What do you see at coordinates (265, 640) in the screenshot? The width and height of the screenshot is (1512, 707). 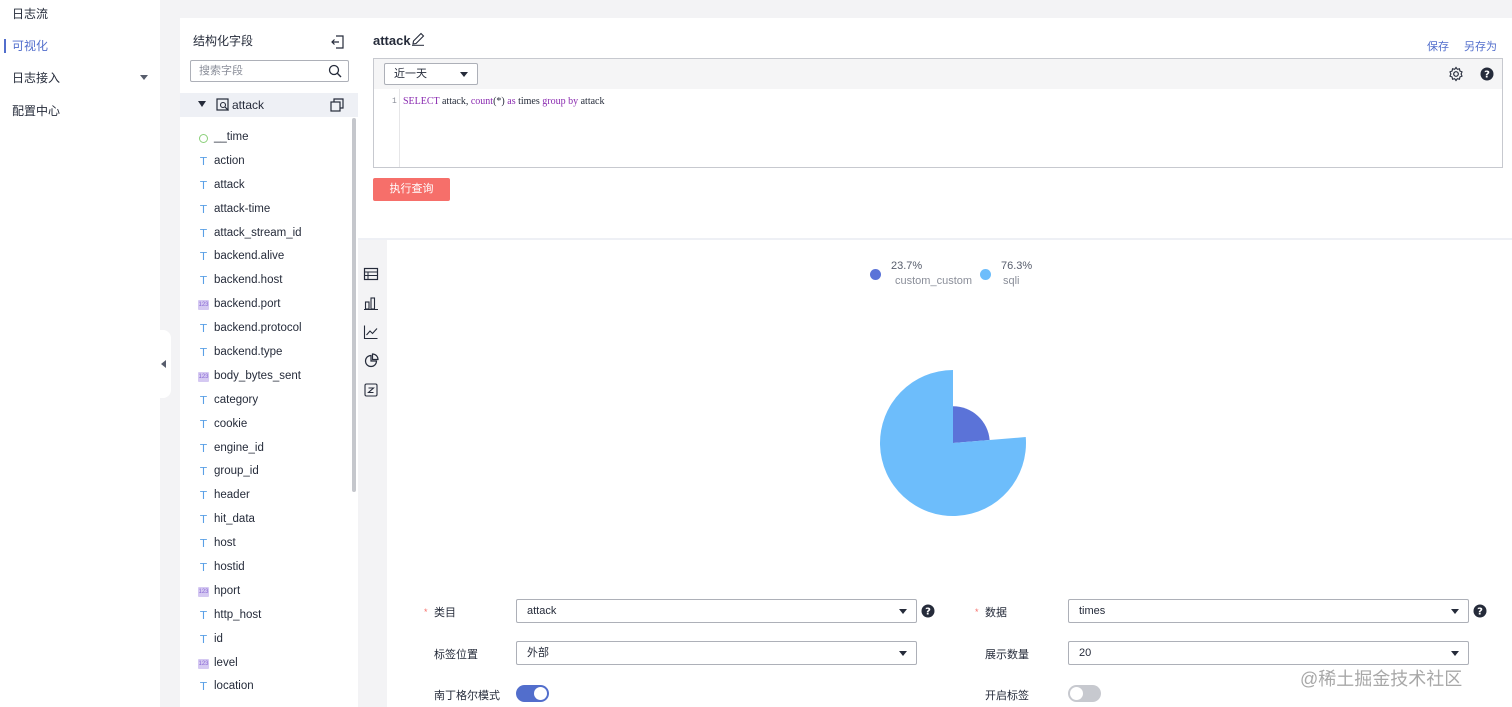 I see `field-list-item: Tid` at bounding box center [265, 640].